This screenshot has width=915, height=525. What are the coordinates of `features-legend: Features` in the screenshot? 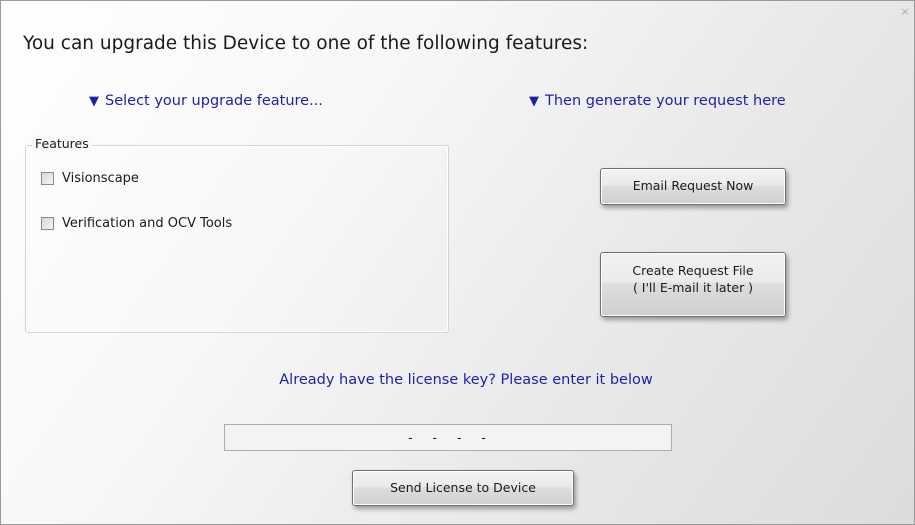 It's located at (62, 143).